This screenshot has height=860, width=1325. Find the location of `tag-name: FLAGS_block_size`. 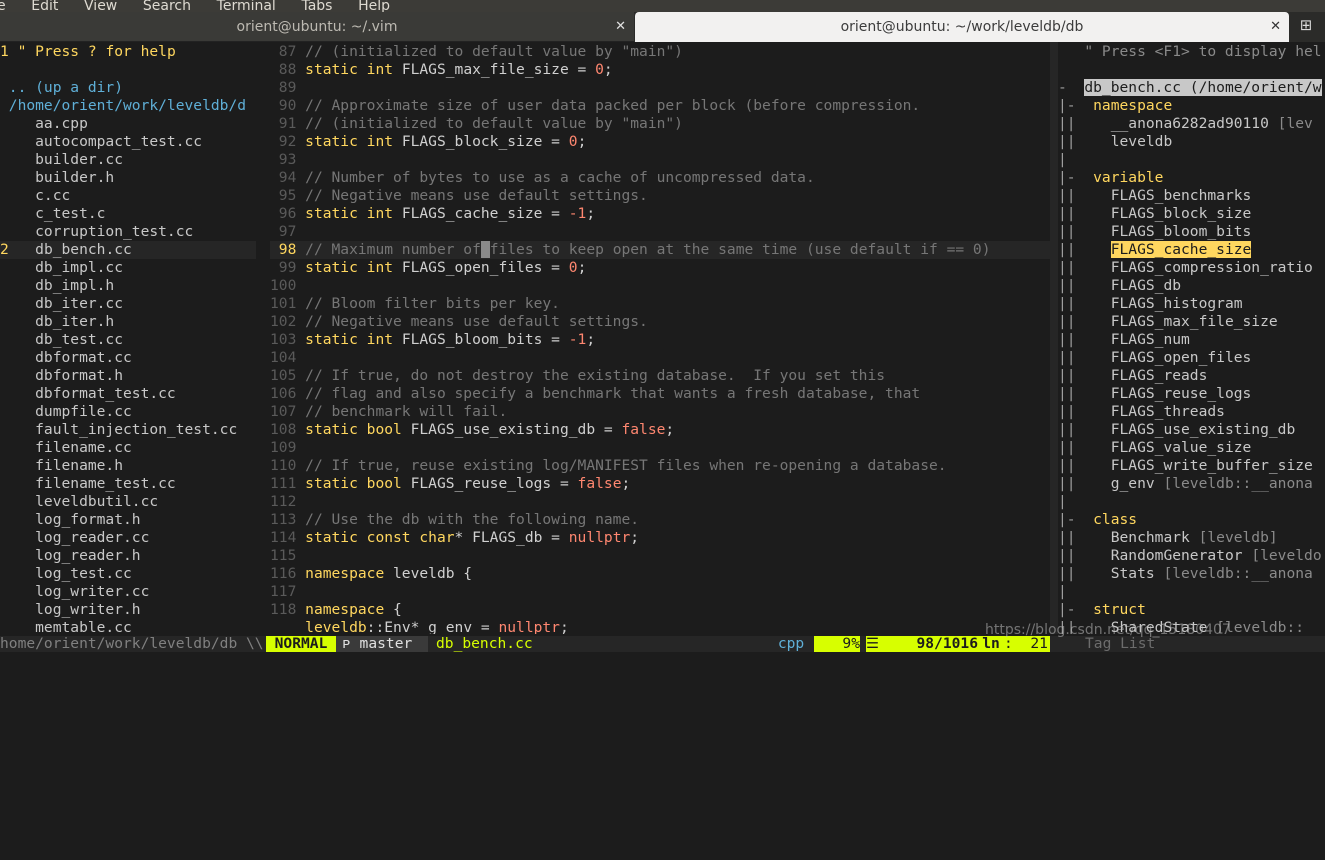

tag-name: FLAGS_block_size is located at coordinates (1164, 213).